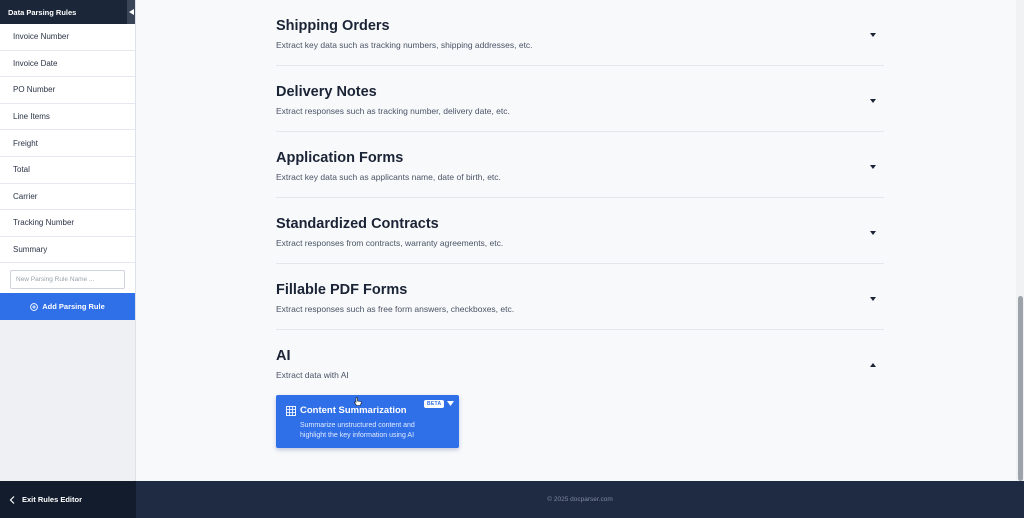 Image resolution: width=1024 pixels, height=518 pixels. I want to click on mouse-cursor-icon, so click(358, 401).